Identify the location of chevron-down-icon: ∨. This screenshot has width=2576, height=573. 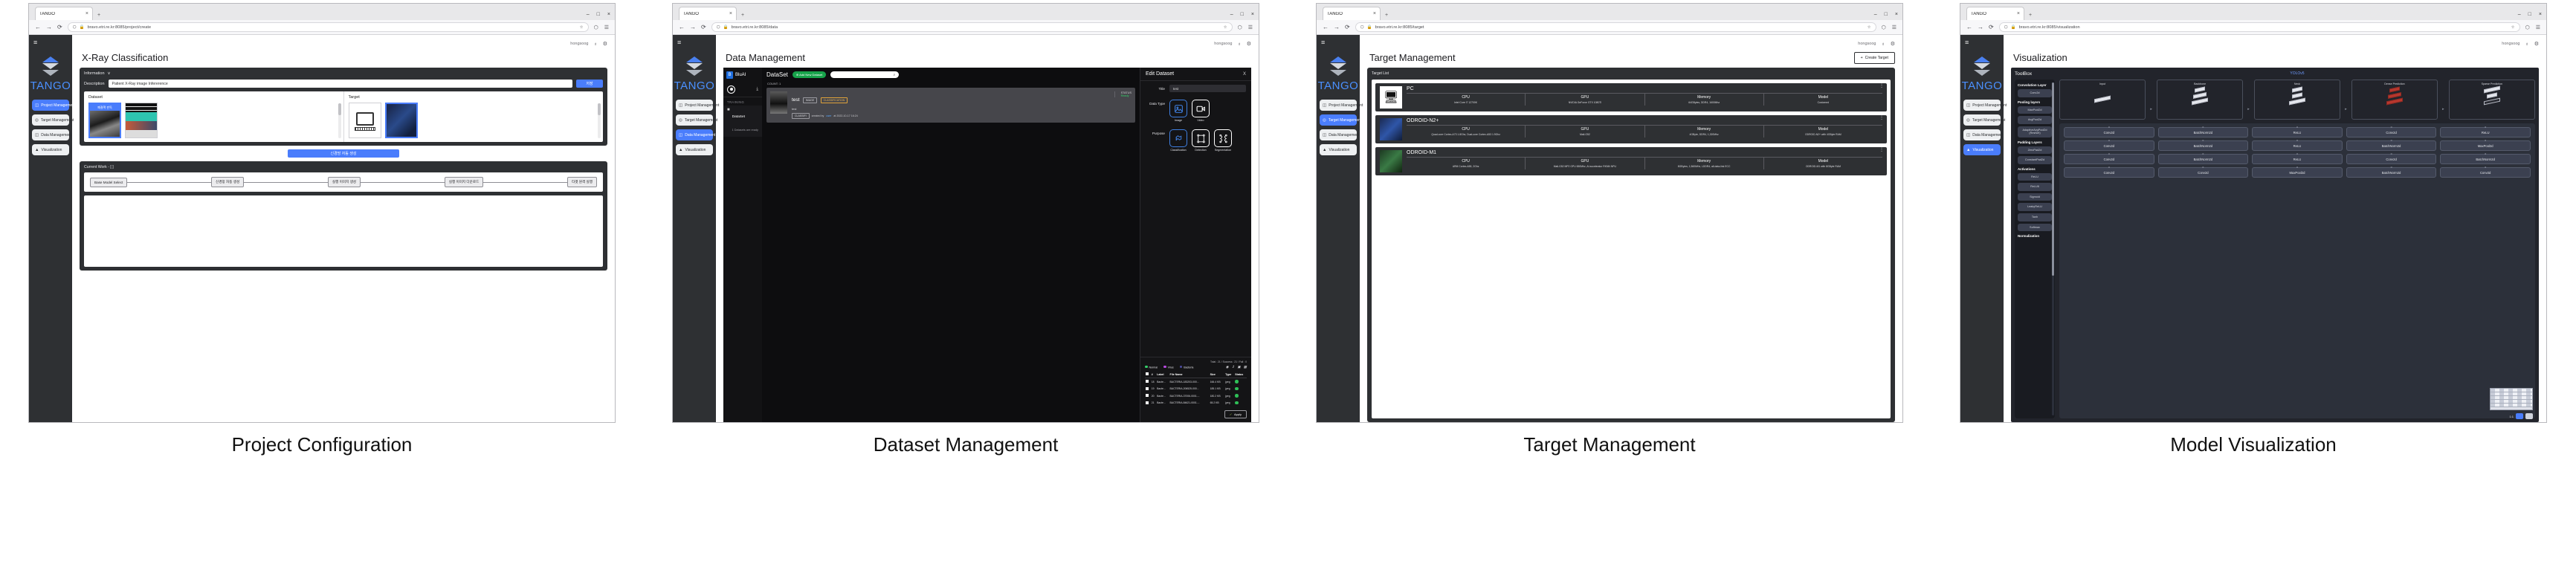
(109, 73).